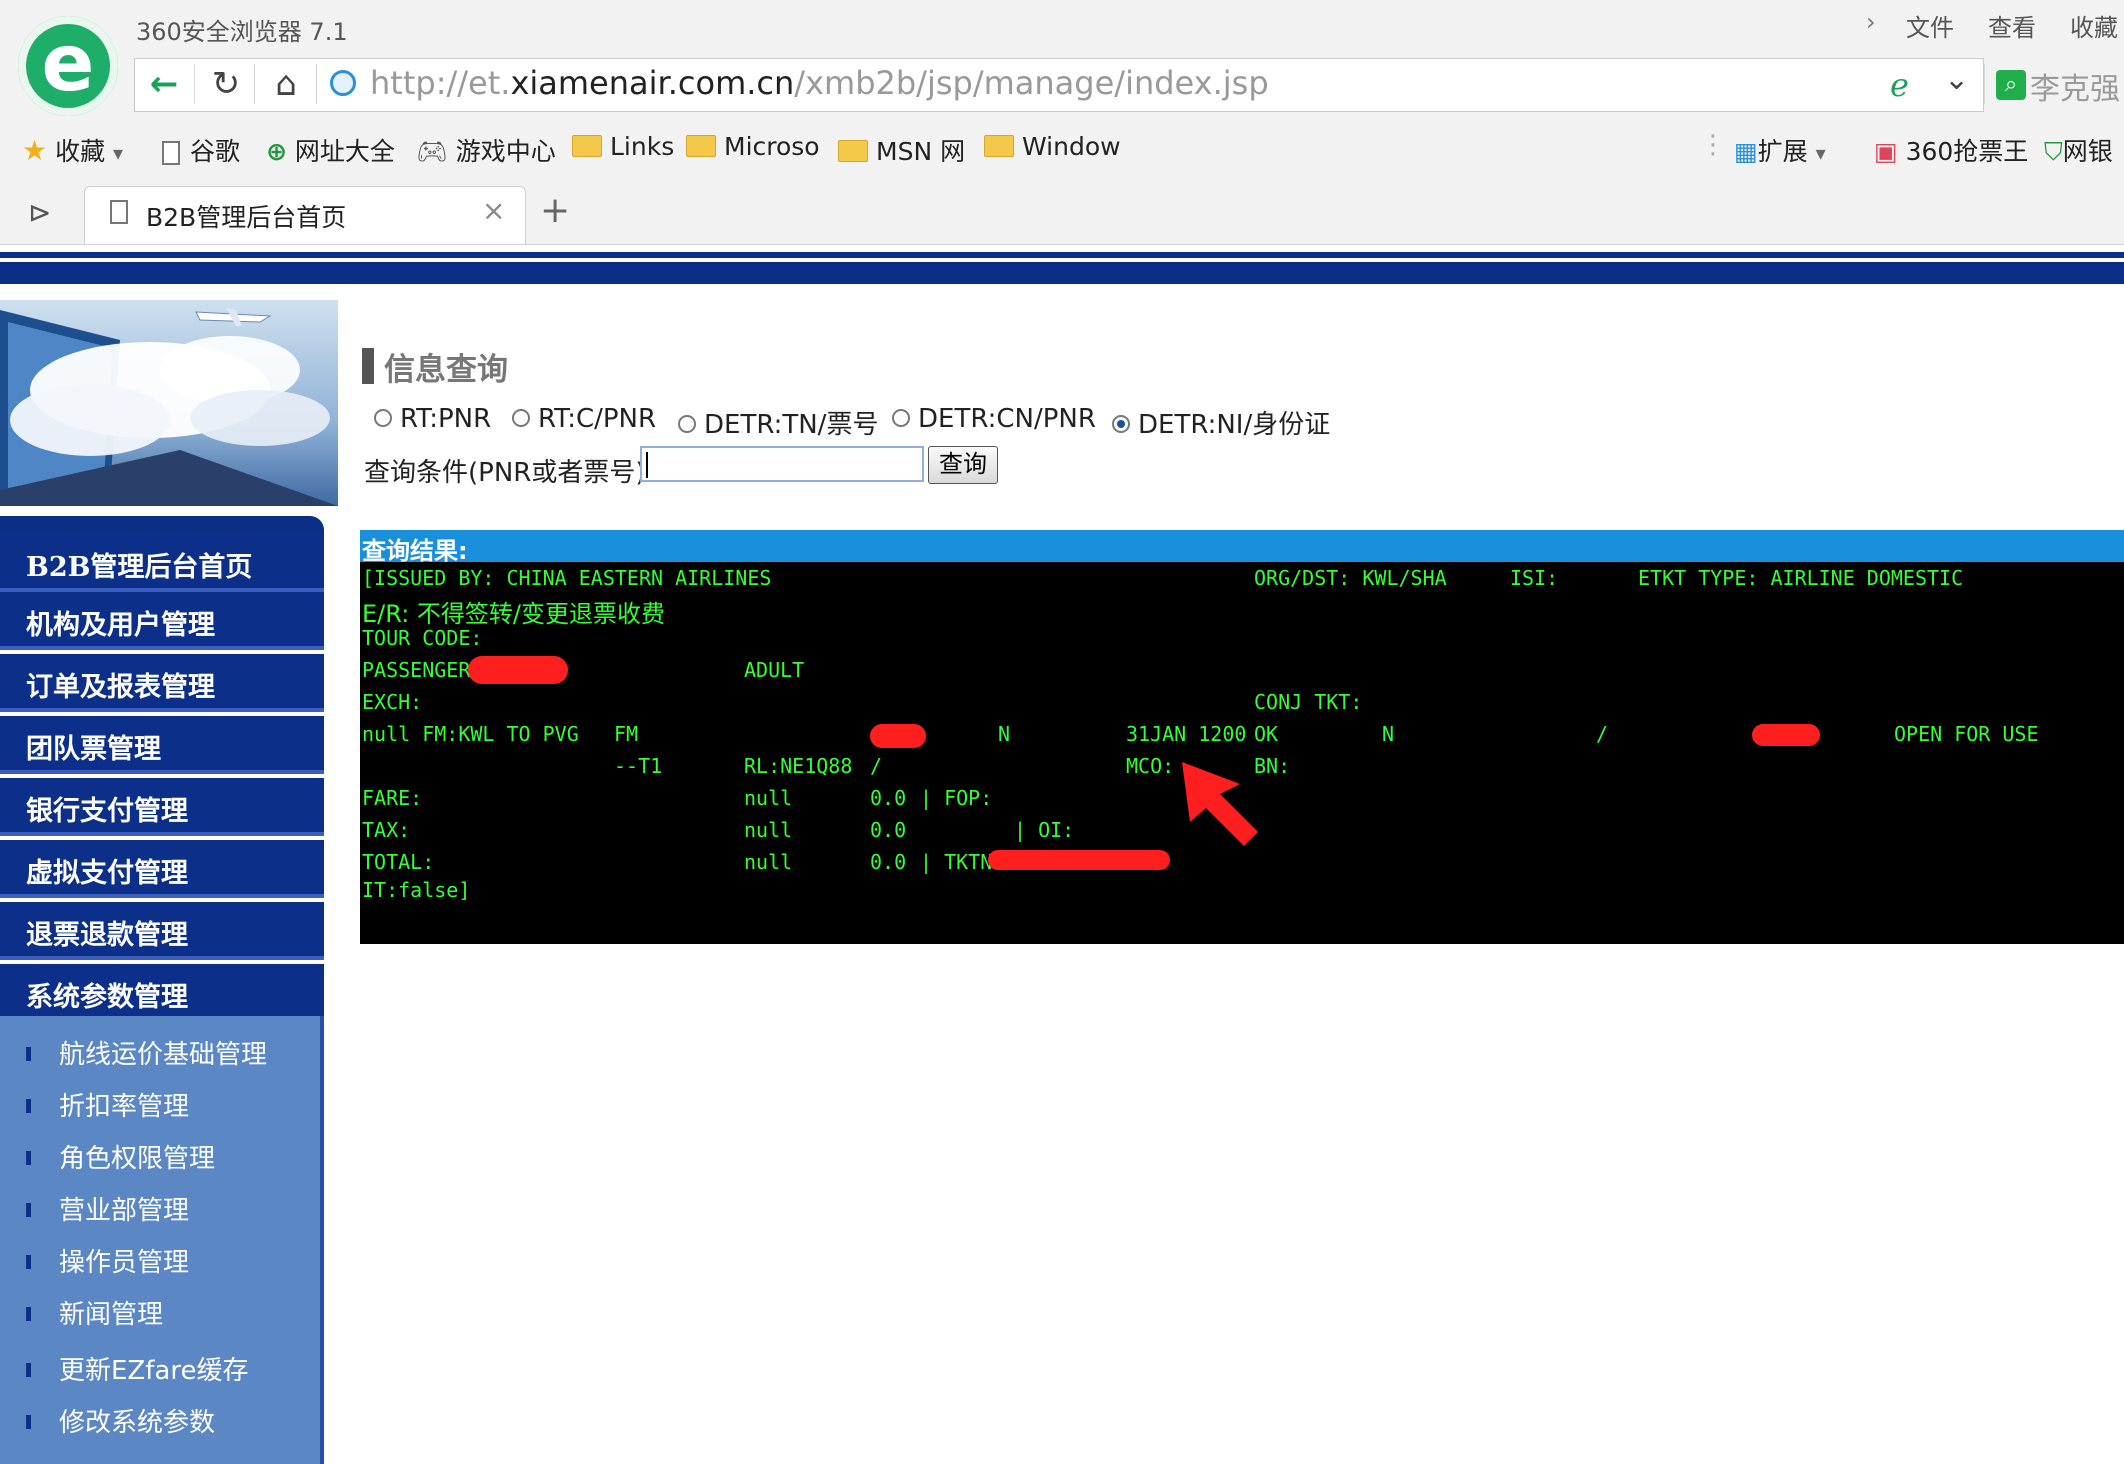 The width and height of the screenshot is (2124, 1464). What do you see at coordinates (647, 465) in the screenshot?
I see `text-caret` at bounding box center [647, 465].